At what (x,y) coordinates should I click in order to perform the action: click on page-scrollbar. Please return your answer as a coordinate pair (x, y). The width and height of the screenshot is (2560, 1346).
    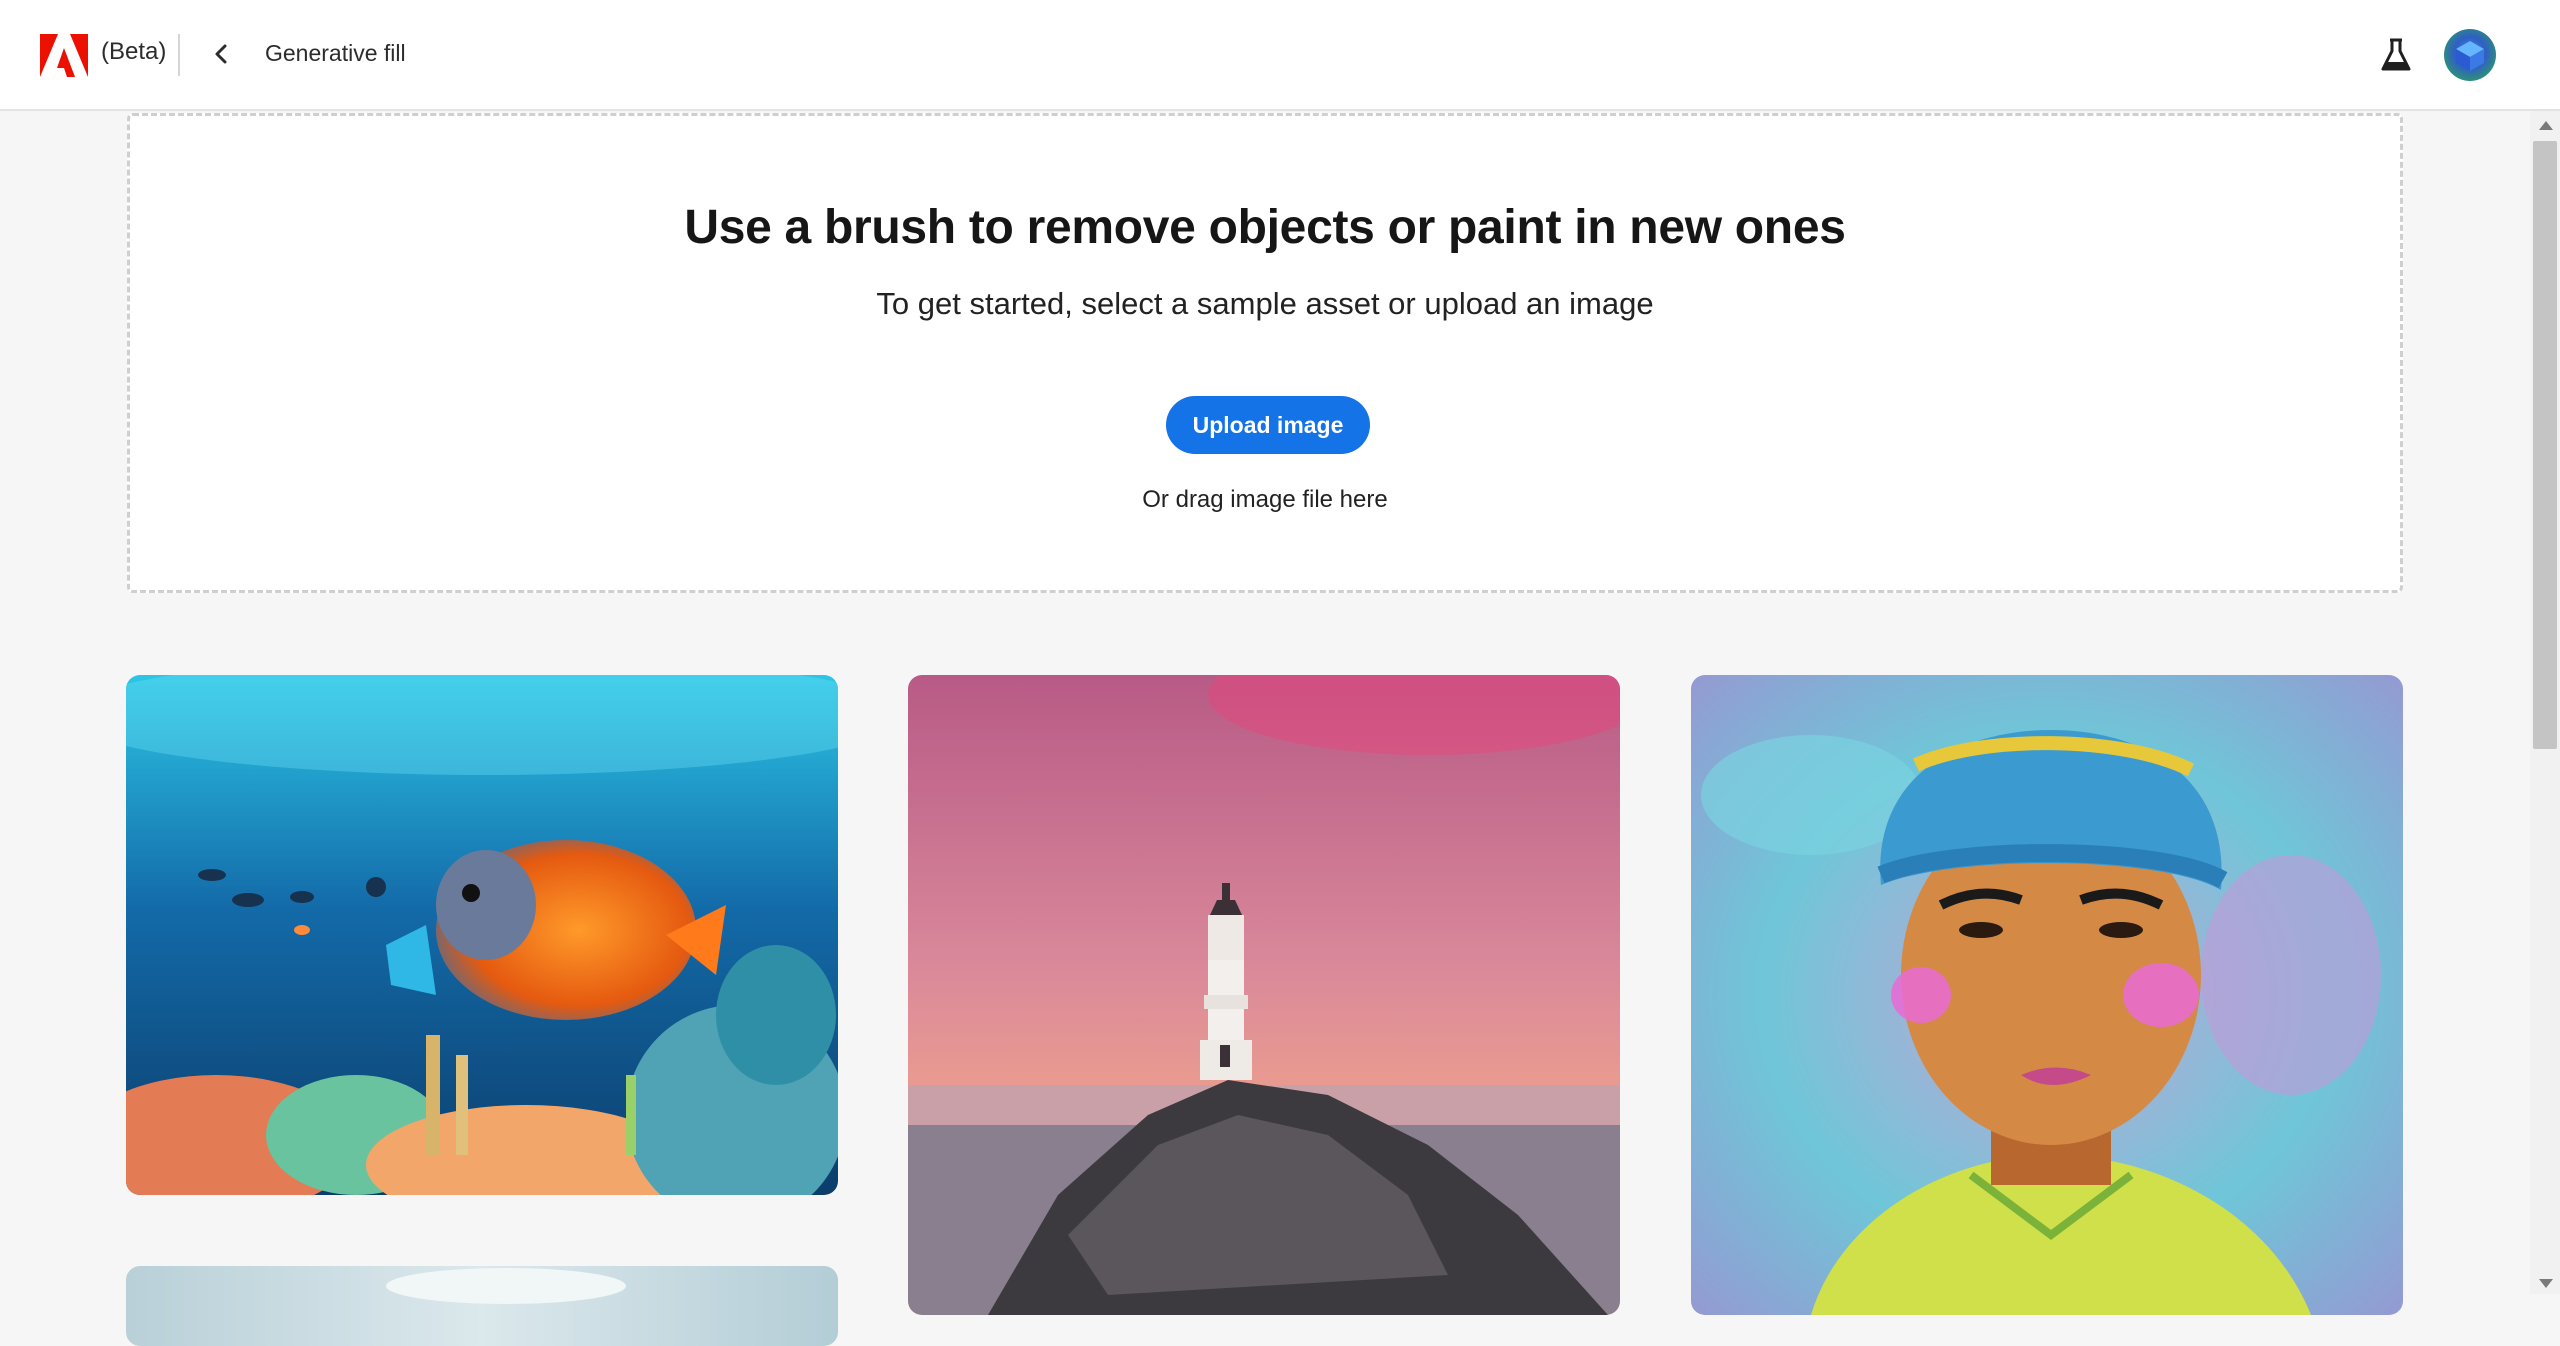
    Looking at the image, I should click on (2545, 702).